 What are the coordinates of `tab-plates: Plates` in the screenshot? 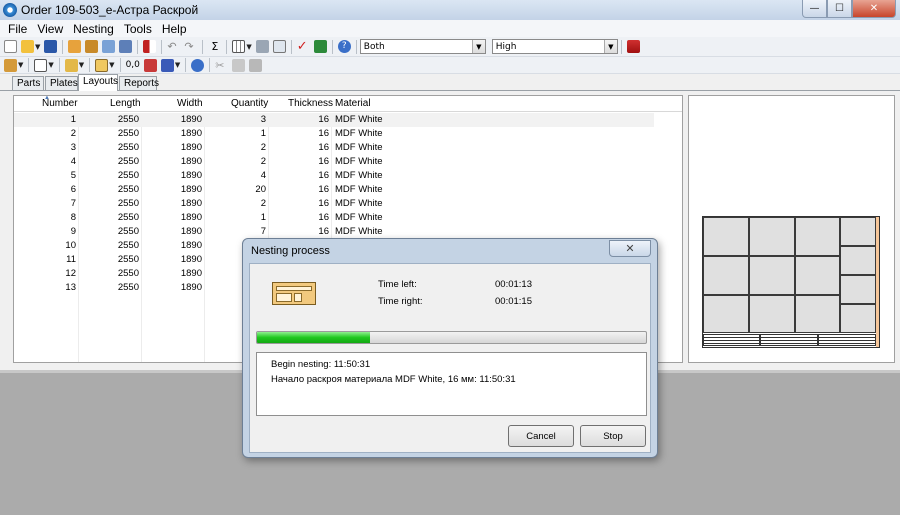 It's located at (61, 83).